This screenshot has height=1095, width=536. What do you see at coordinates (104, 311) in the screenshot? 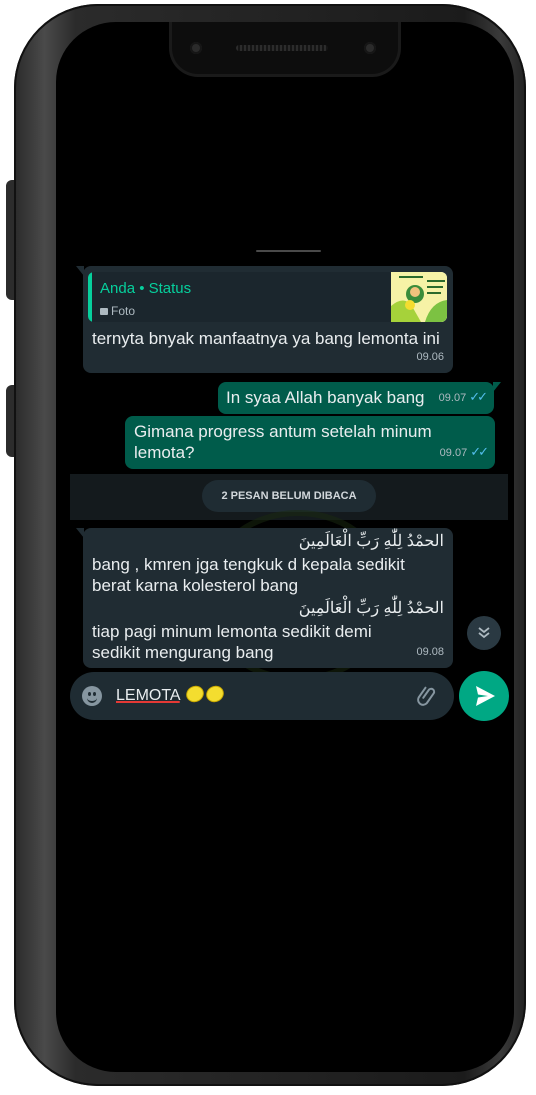
I see `photo-icon` at bounding box center [104, 311].